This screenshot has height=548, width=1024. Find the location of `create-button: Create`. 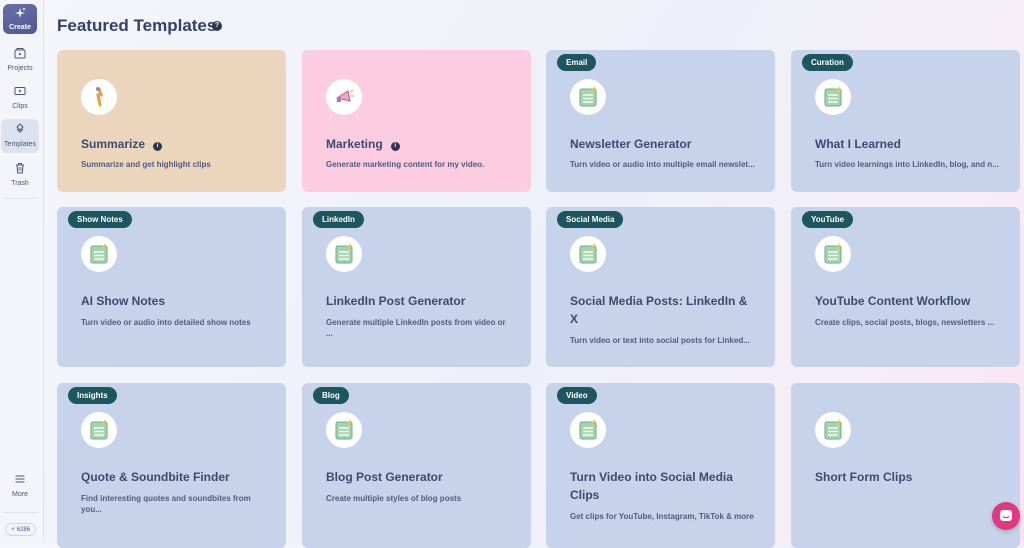

create-button: Create is located at coordinates (20, 19).